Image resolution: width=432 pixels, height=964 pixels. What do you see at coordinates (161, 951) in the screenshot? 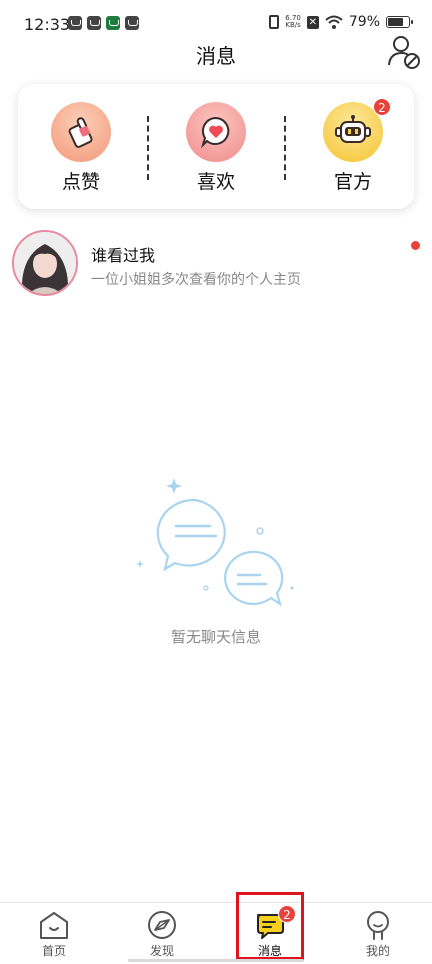
I see `nav-label-discover: 发现` at bounding box center [161, 951].